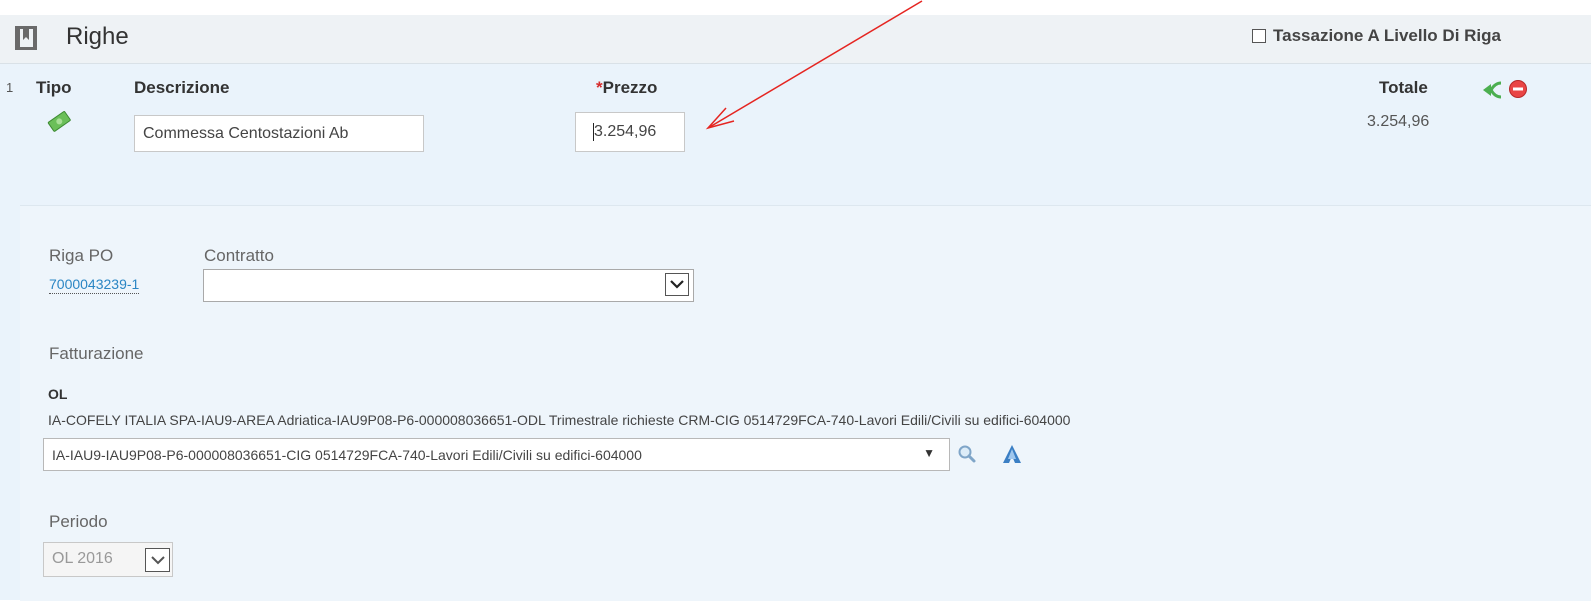 The image size is (1591, 601). Describe the element at coordinates (448, 285) in the screenshot. I see `contratto-select` at that location.